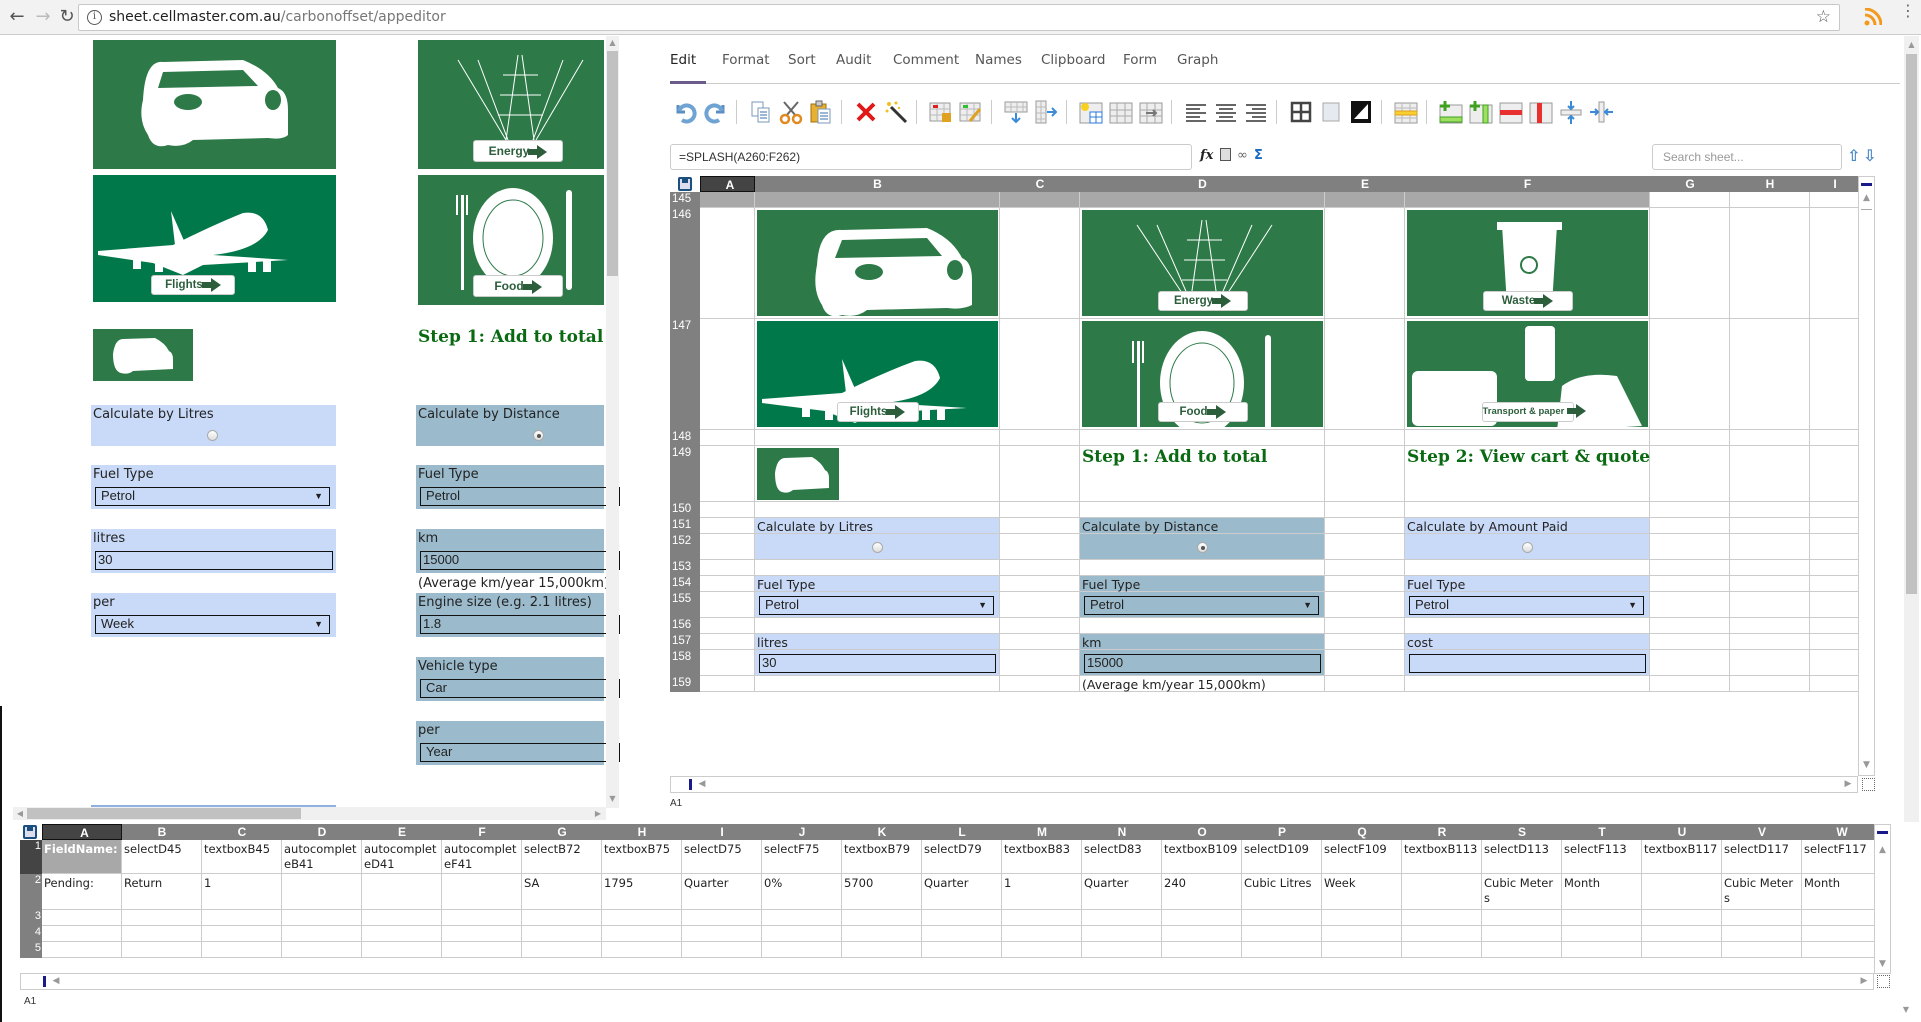 The width and height of the screenshot is (1921, 1022). I want to click on row-header-159: 159, so click(685, 684).